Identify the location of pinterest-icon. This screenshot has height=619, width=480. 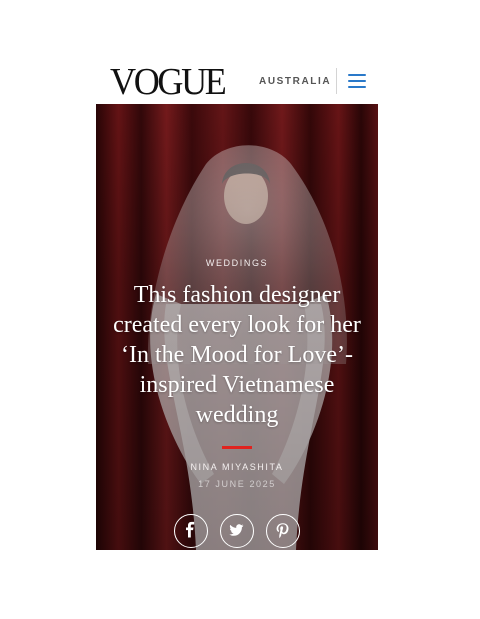
(282, 531).